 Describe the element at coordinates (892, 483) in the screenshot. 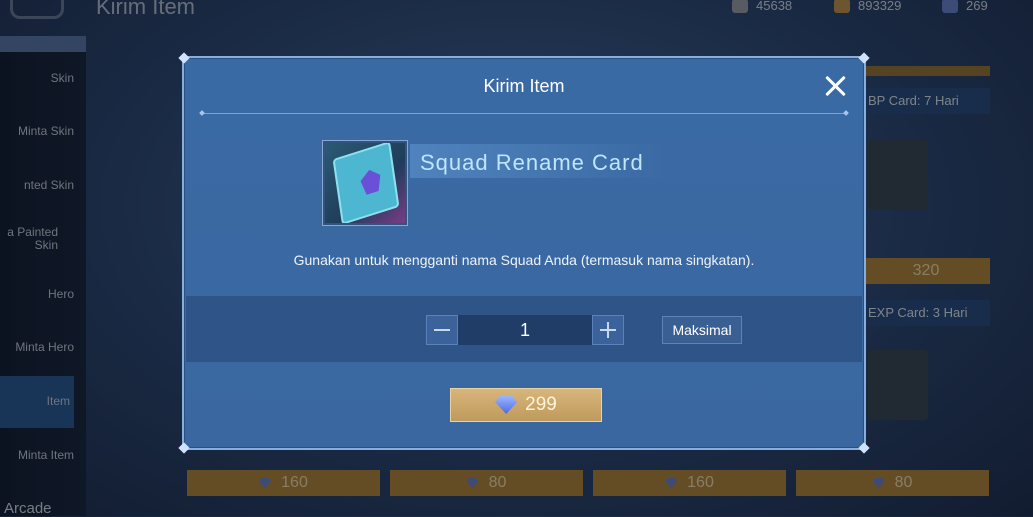

I see `price-button-4: 80` at that location.